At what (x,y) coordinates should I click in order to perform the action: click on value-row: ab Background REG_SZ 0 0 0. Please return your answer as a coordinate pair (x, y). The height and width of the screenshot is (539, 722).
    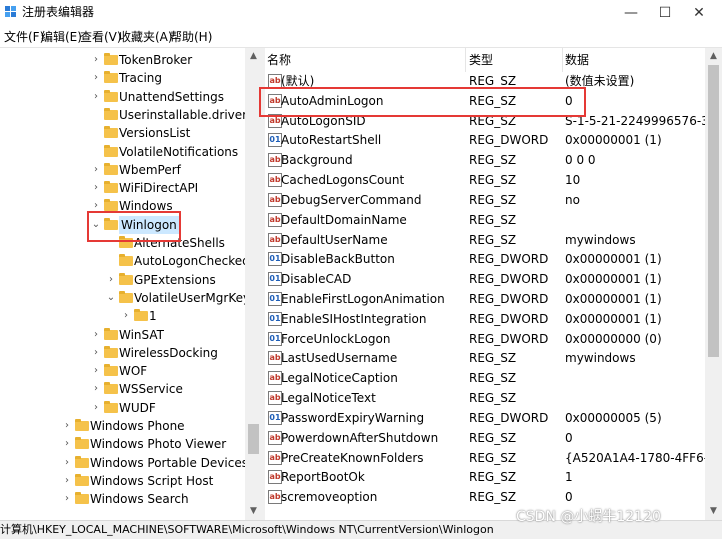
    Looking at the image, I should click on (485, 160).